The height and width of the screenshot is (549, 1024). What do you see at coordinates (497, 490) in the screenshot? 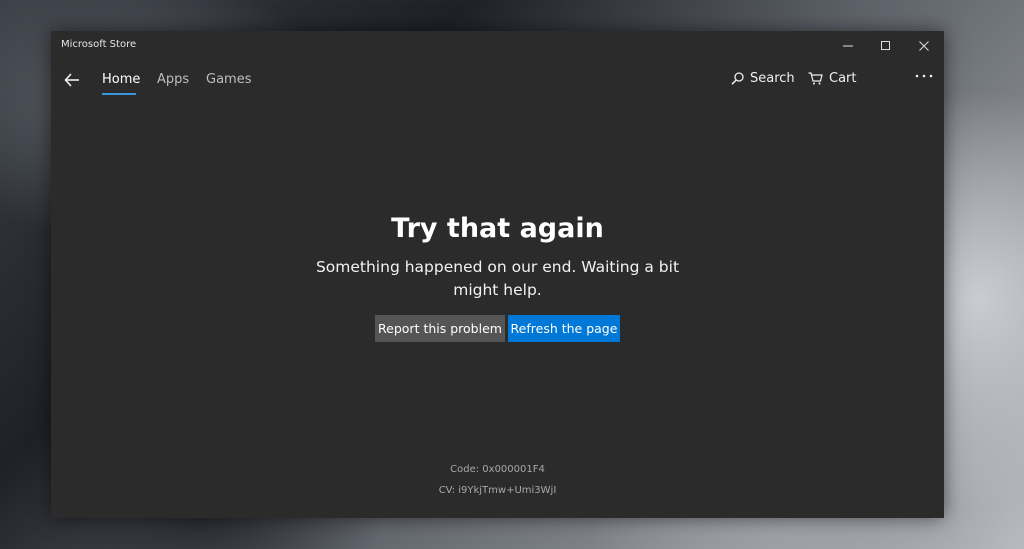
I see `correlation-vector: CV: i9YkjTmw+Umi3WjI` at bounding box center [497, 490].